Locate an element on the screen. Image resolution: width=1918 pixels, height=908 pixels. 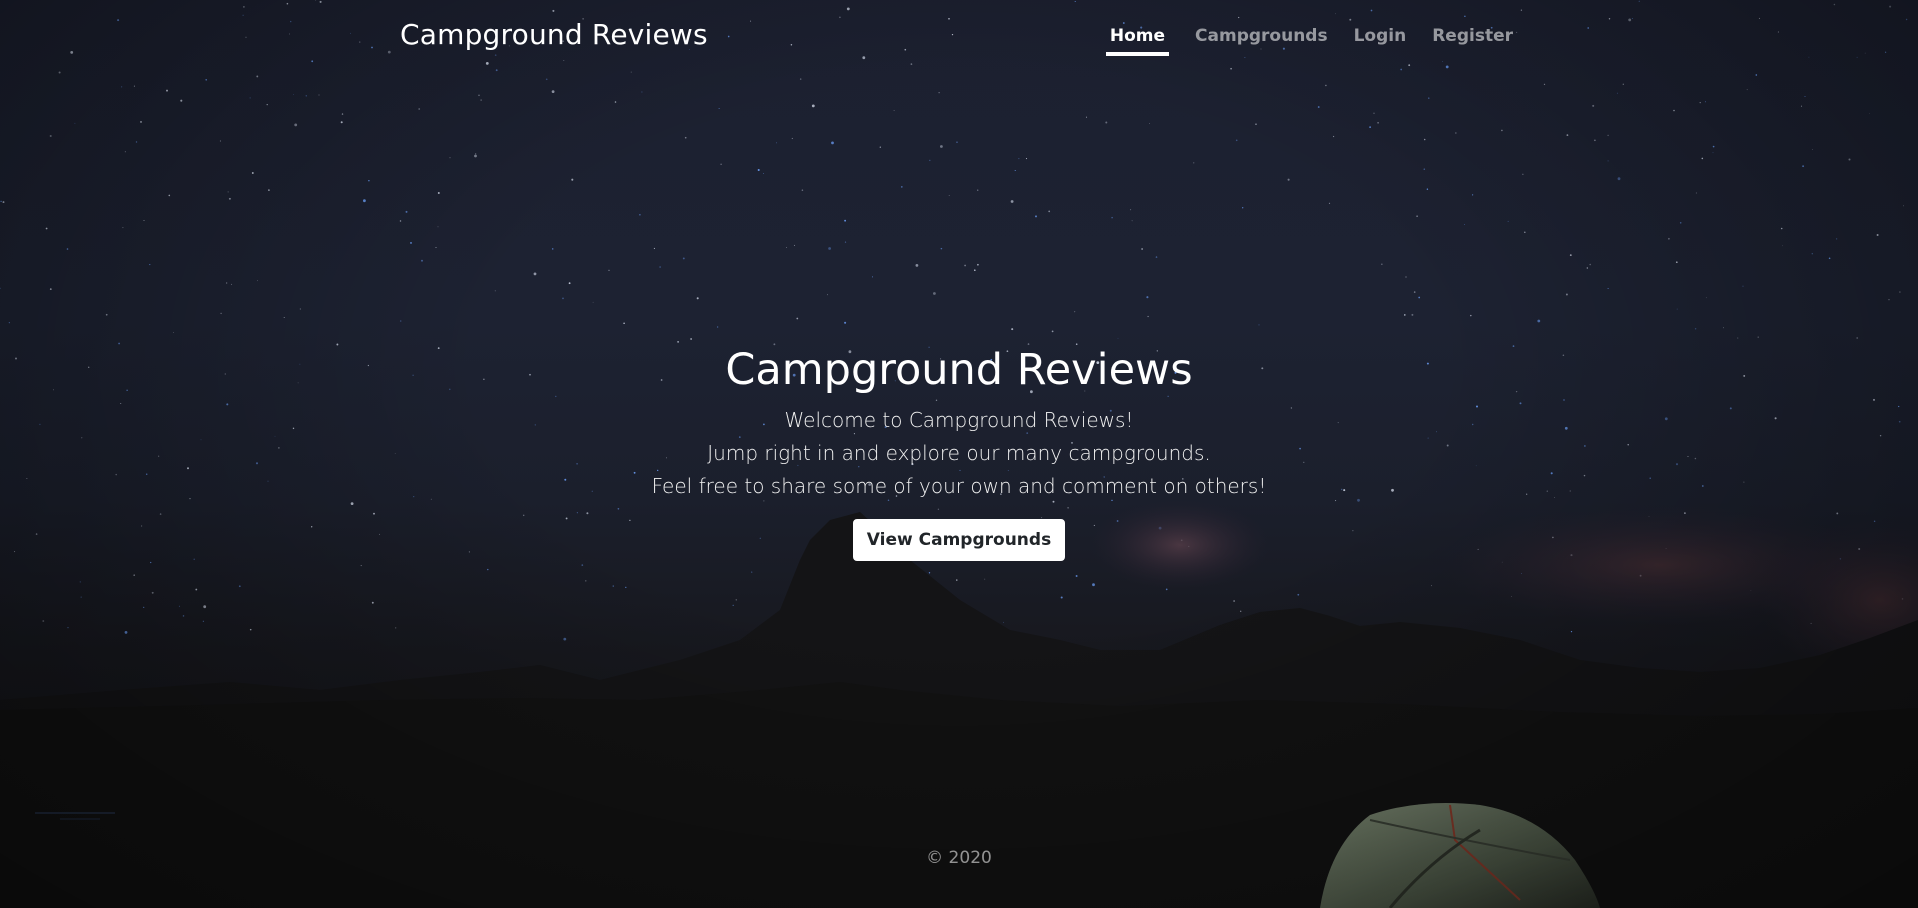
nav-login: Login is located at coordinates (1380, 39).